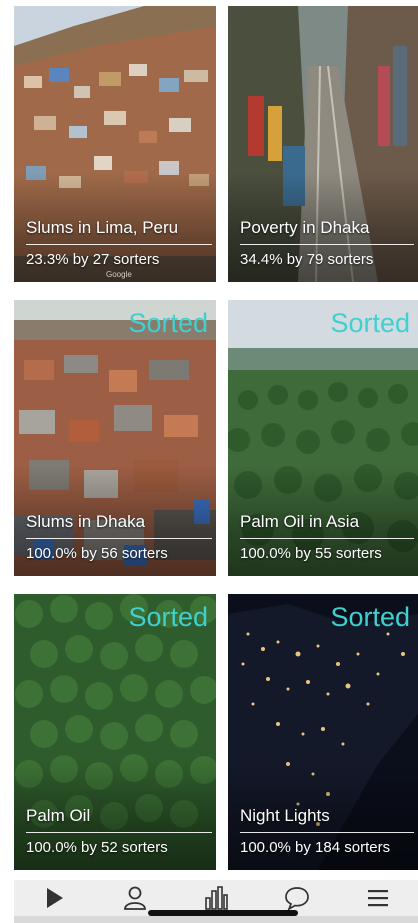 The height and width of the screenshot is (923, 418). What do you see at coordinates (102, 227) in the screenshot?
I see `card-title: Slums in Lima, Peru` at bounding box center [102, 227].